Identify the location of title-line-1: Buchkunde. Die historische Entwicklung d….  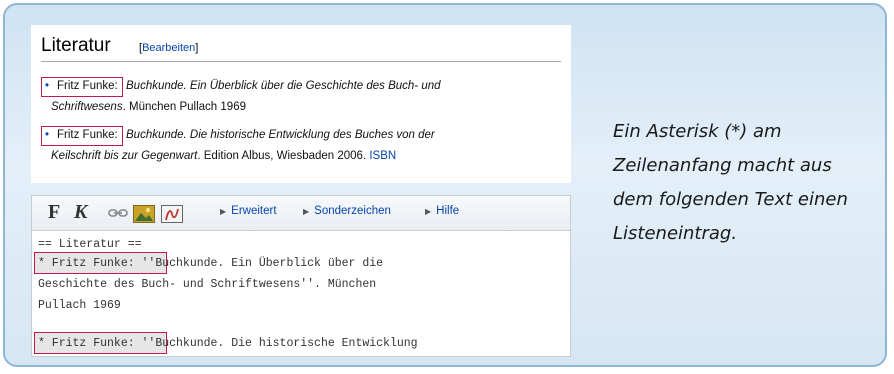
(280, 135).